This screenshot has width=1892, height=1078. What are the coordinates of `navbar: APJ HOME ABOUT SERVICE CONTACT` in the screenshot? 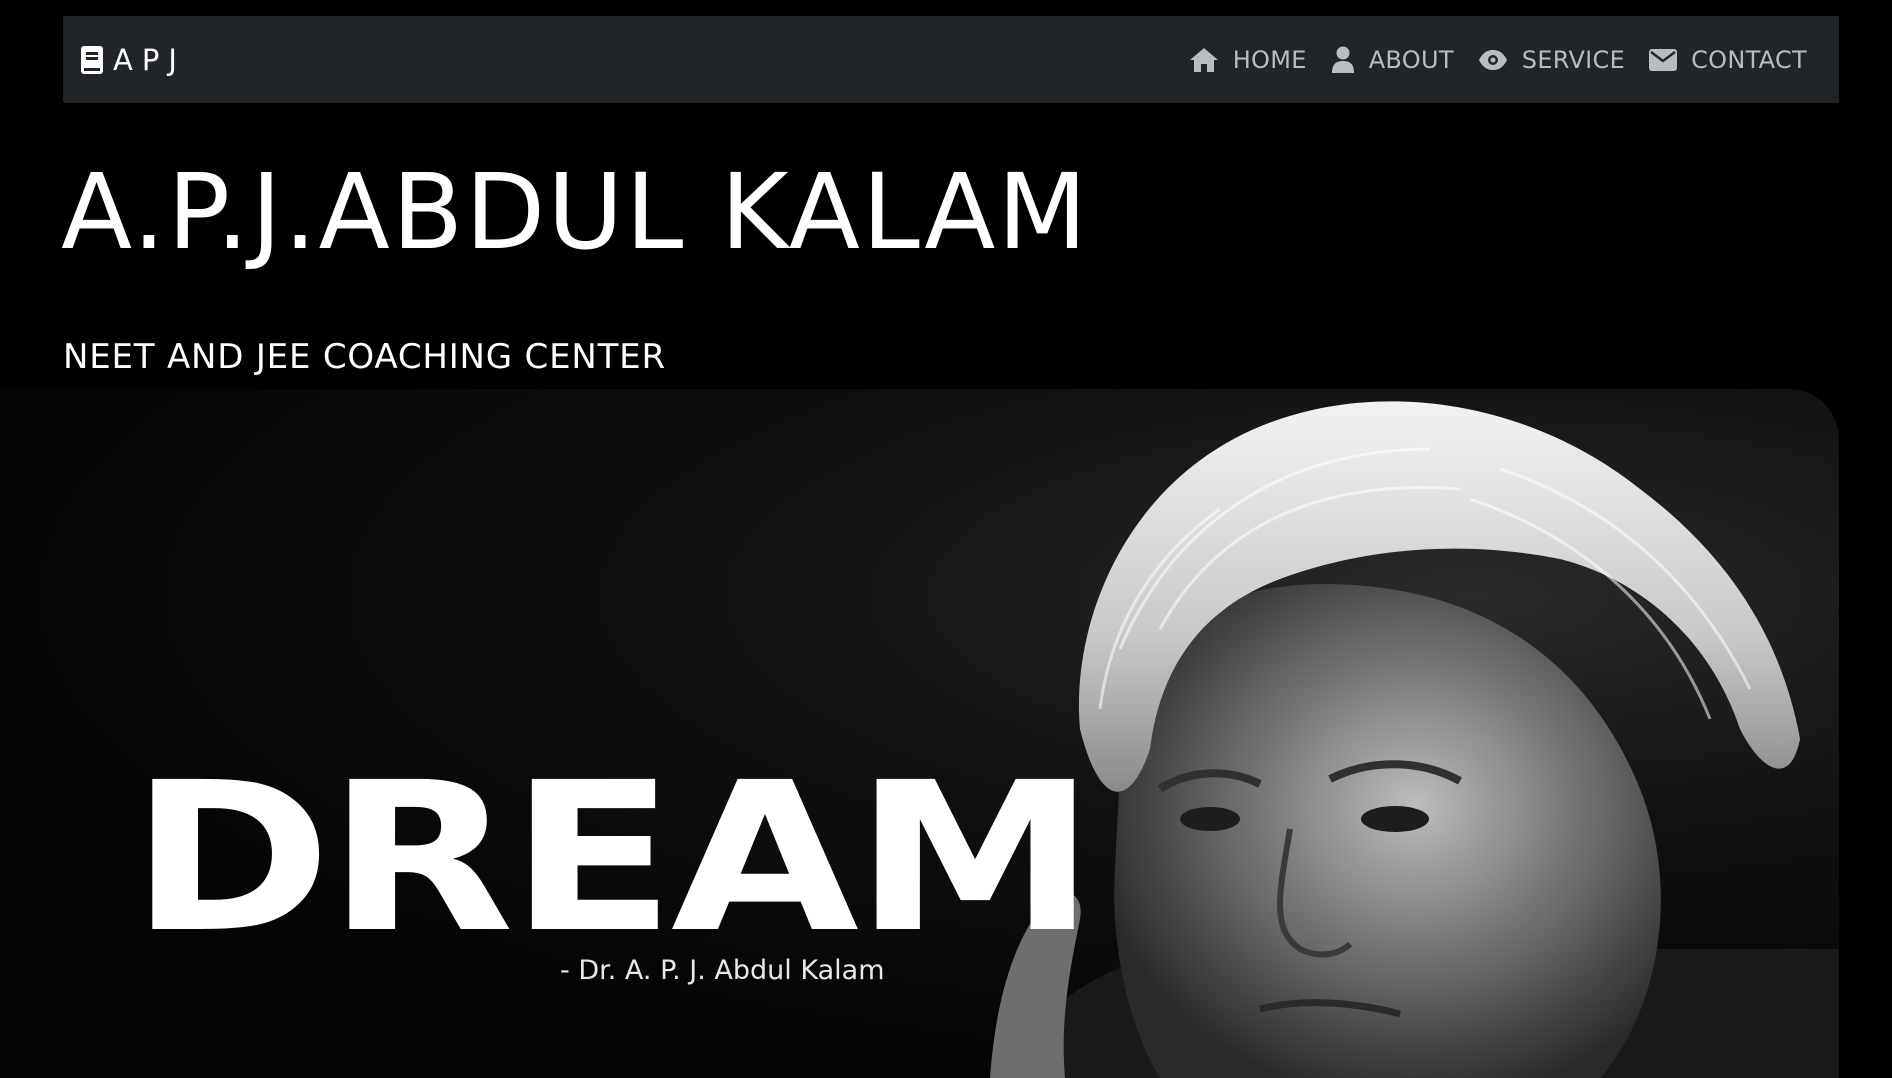 It's located at (951, 59).